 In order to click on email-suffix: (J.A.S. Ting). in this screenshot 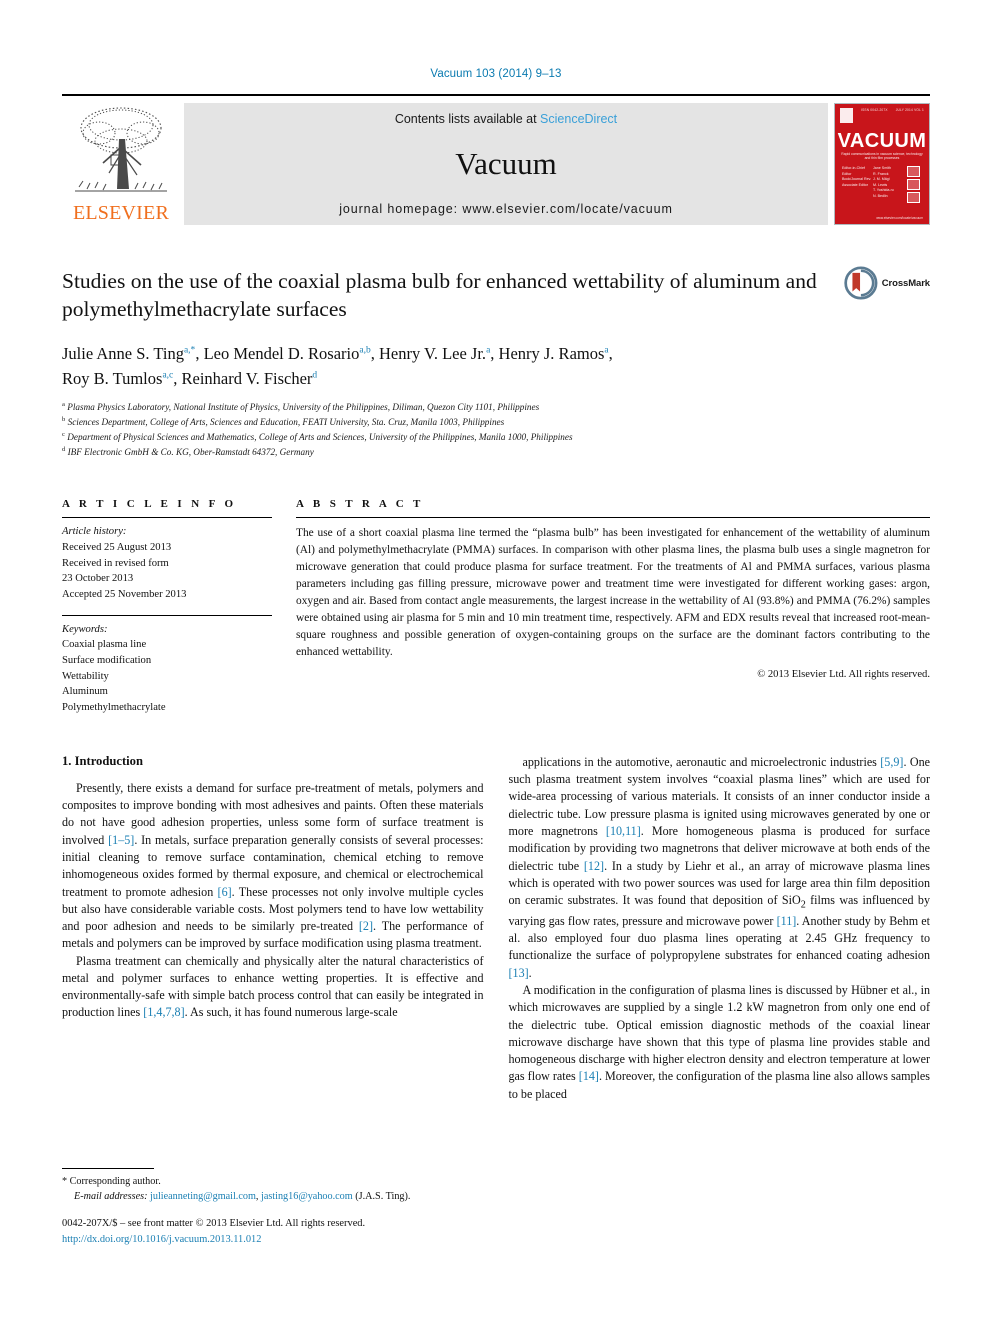, I will do `click(381, 1197)`.